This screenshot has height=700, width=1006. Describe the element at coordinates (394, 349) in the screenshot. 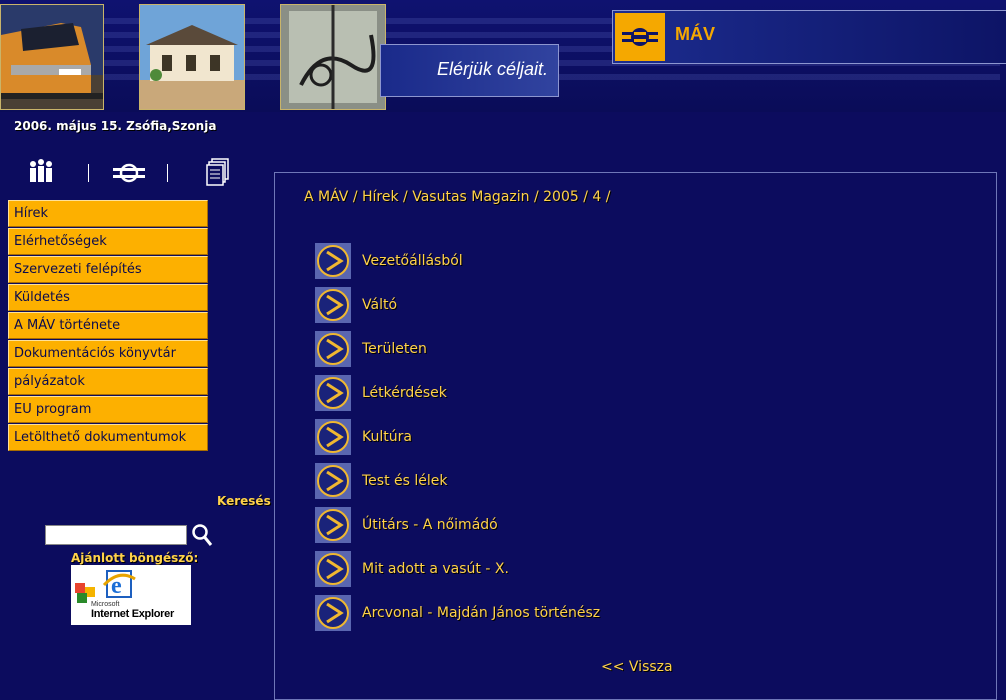

I see `article-title: Területen` at that location.